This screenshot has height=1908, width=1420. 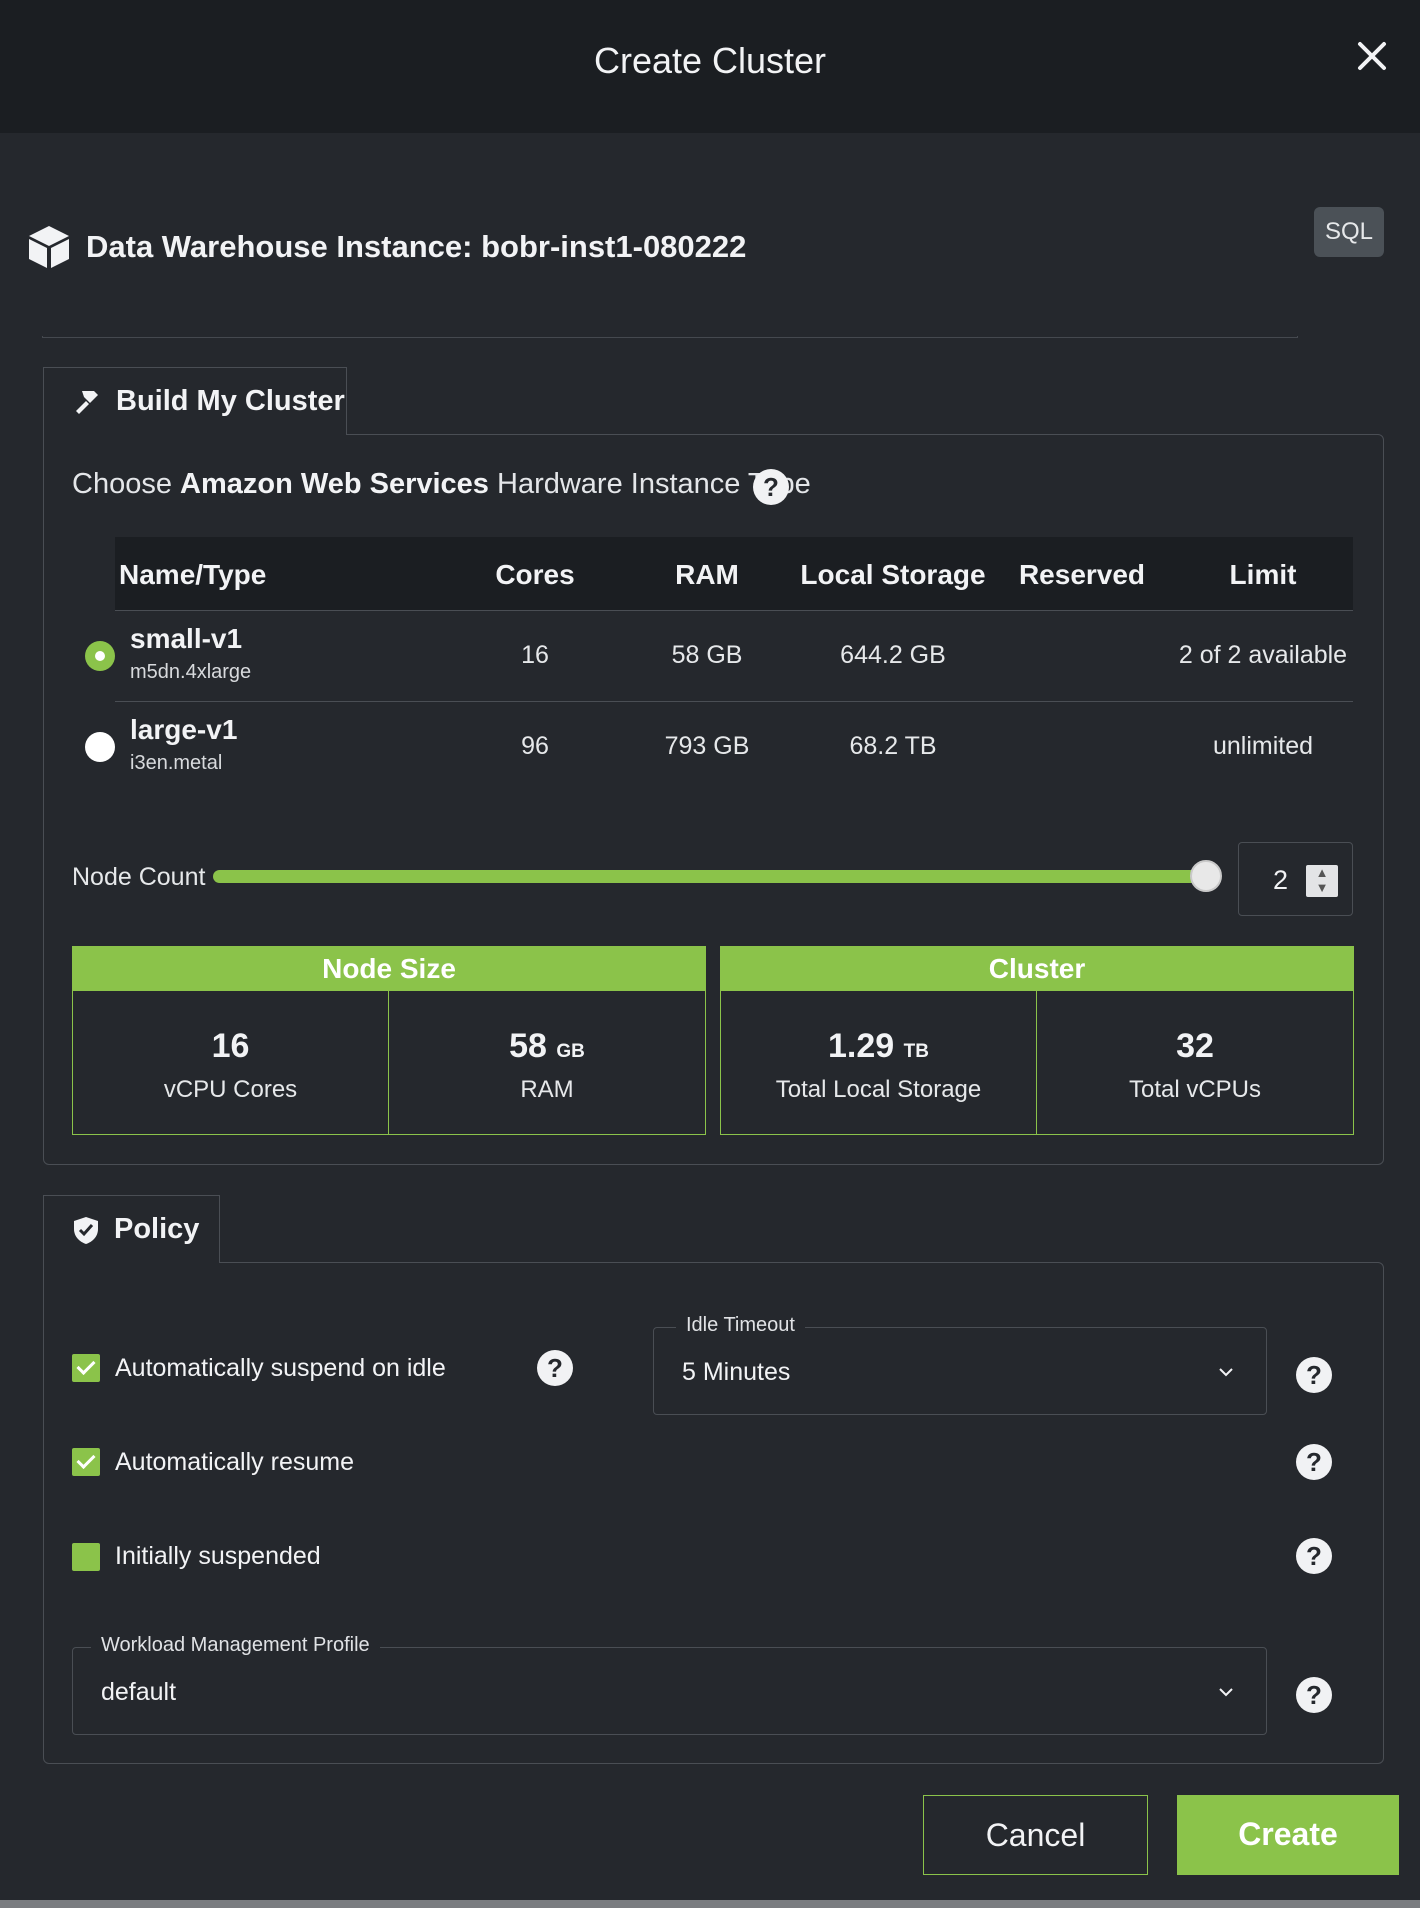 What do you see at coordinates (186, 638) in the screenshot?
I see `instance-name: small-v1` at bounding box center [186, 638].